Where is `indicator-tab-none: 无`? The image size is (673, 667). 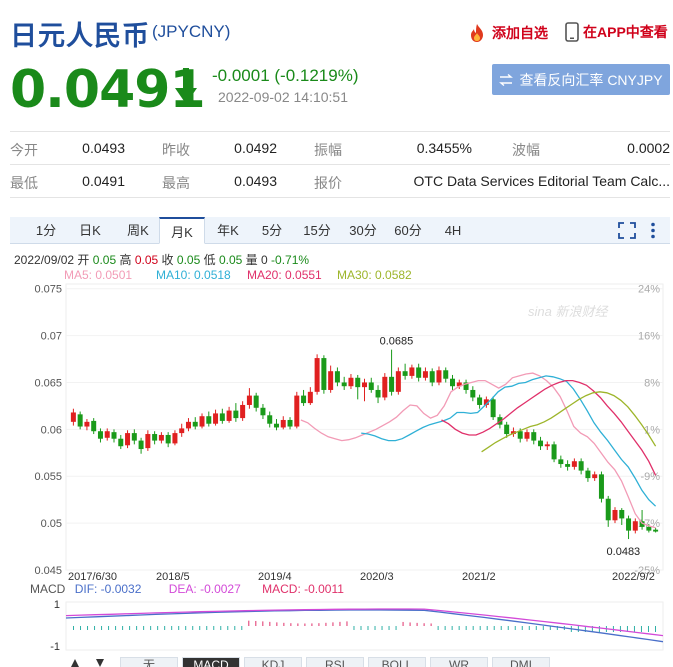
indicator-tab-none: 无 is located at coordinates (149, 662).